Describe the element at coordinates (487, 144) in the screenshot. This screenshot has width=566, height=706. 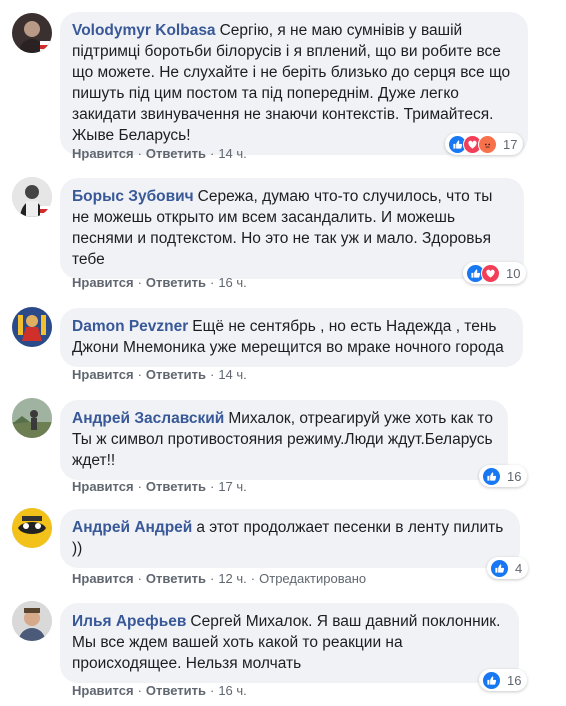
I see `angry-icon` at that location.